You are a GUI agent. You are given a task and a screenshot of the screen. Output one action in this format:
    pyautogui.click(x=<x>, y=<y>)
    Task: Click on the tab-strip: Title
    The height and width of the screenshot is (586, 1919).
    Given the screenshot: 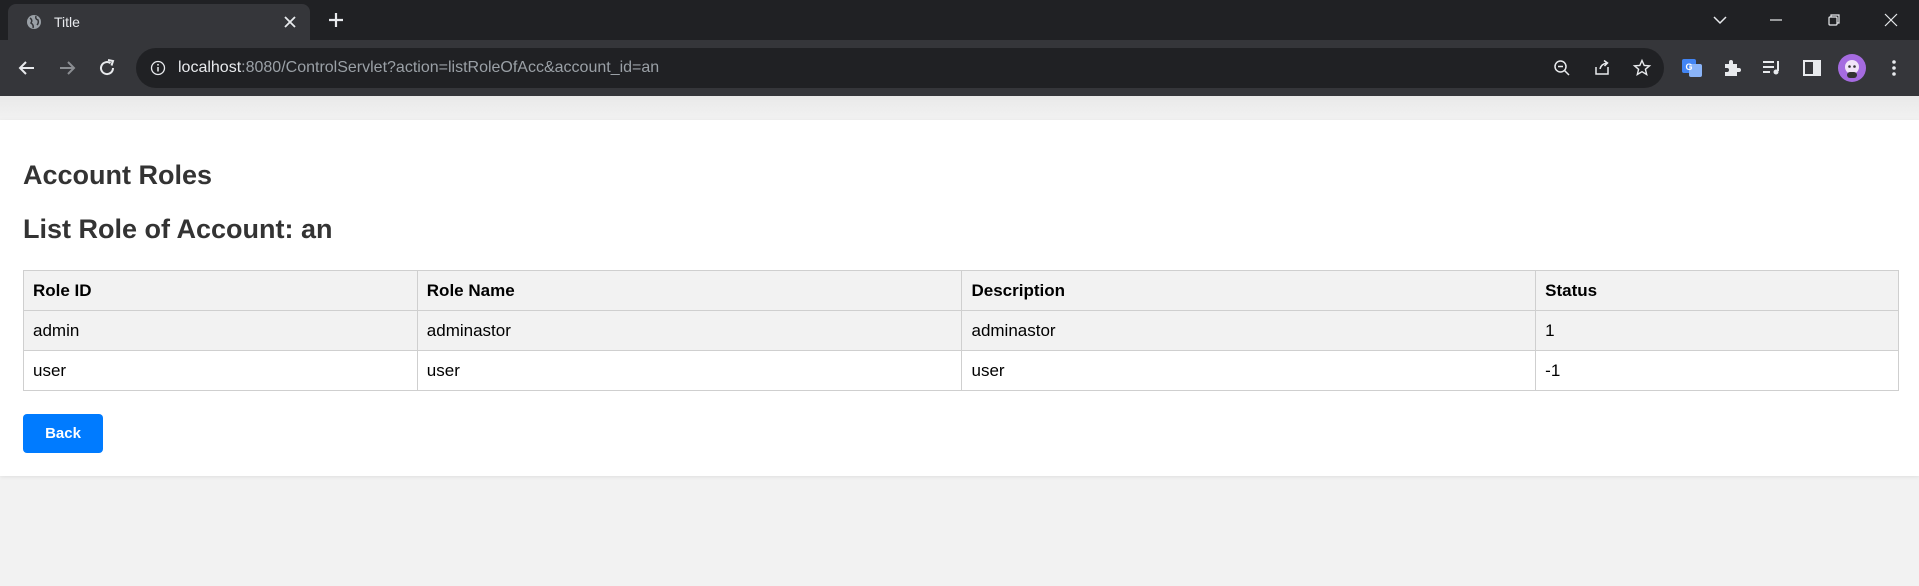 What is the action you would take?
    pyautogui.click(x=959, y=20)
    